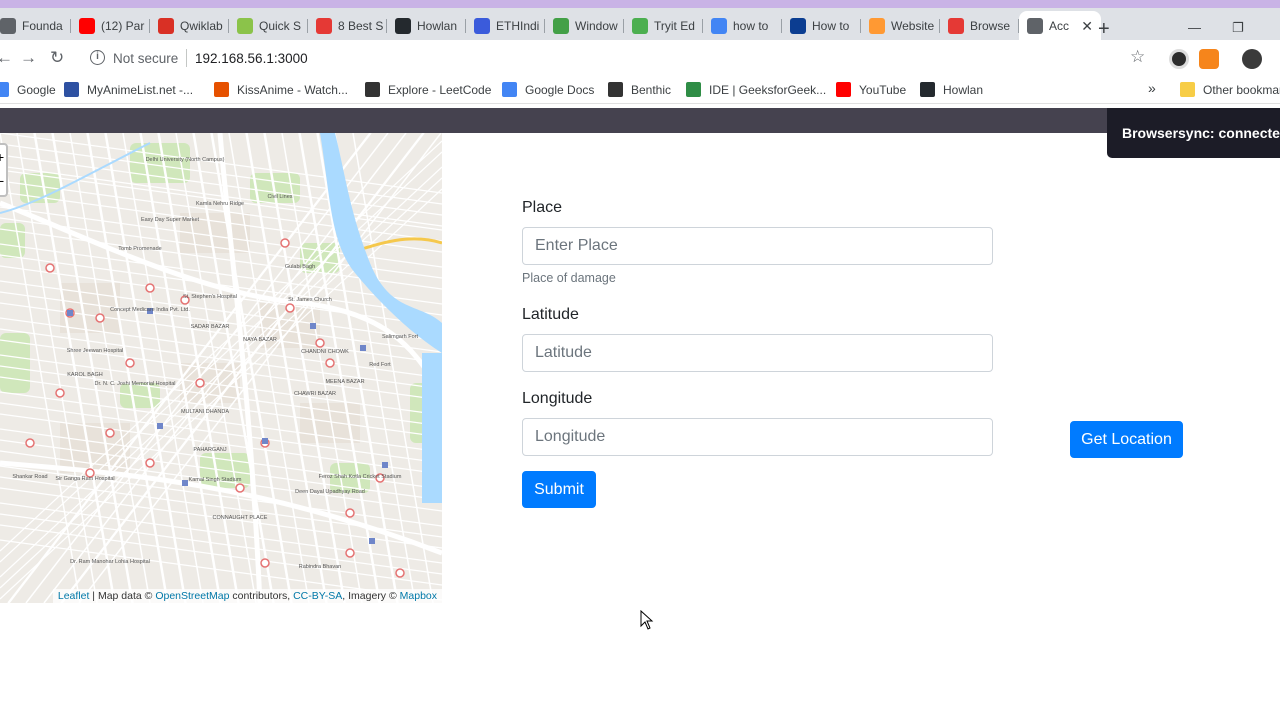 The height and width of the screenshot is (720, 1280). I want to click on map-park, so click(12, 240).